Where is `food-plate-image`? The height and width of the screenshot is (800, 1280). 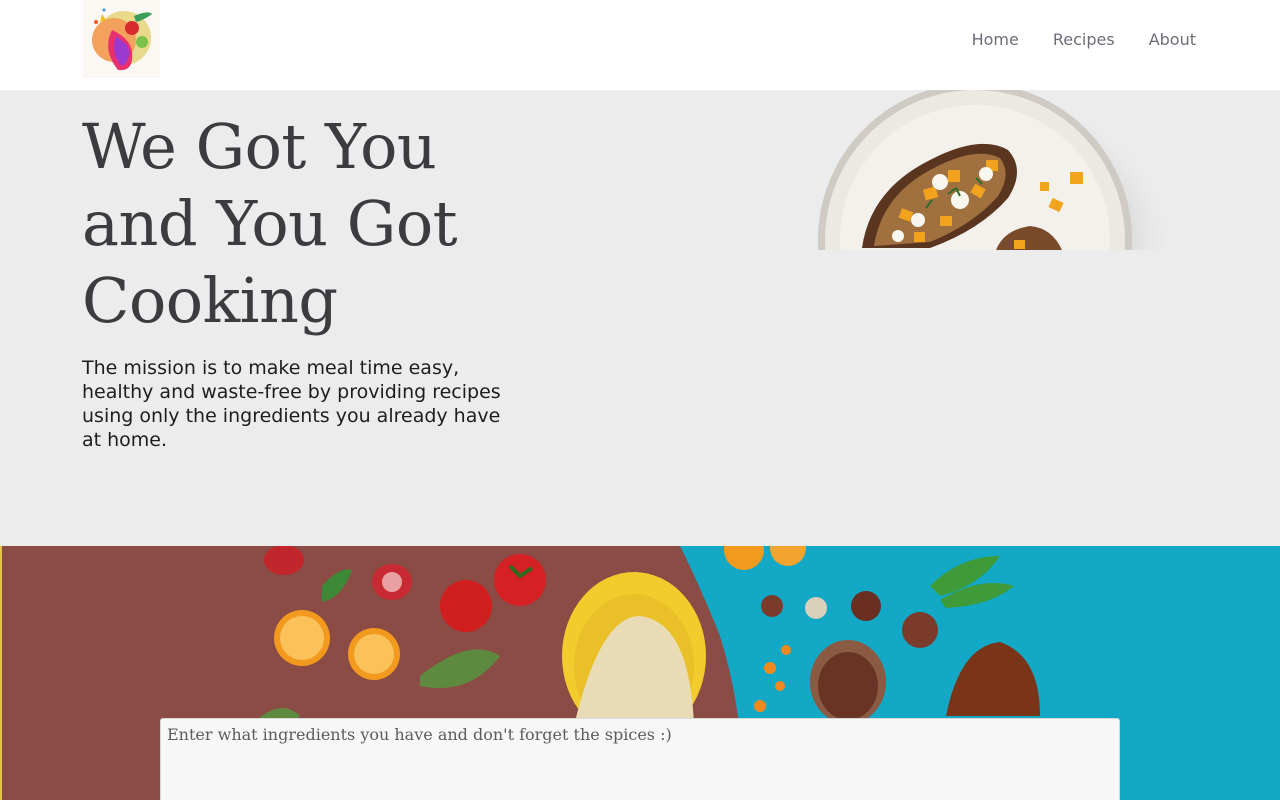
food-plate-image is located at coordinates (990, 170).